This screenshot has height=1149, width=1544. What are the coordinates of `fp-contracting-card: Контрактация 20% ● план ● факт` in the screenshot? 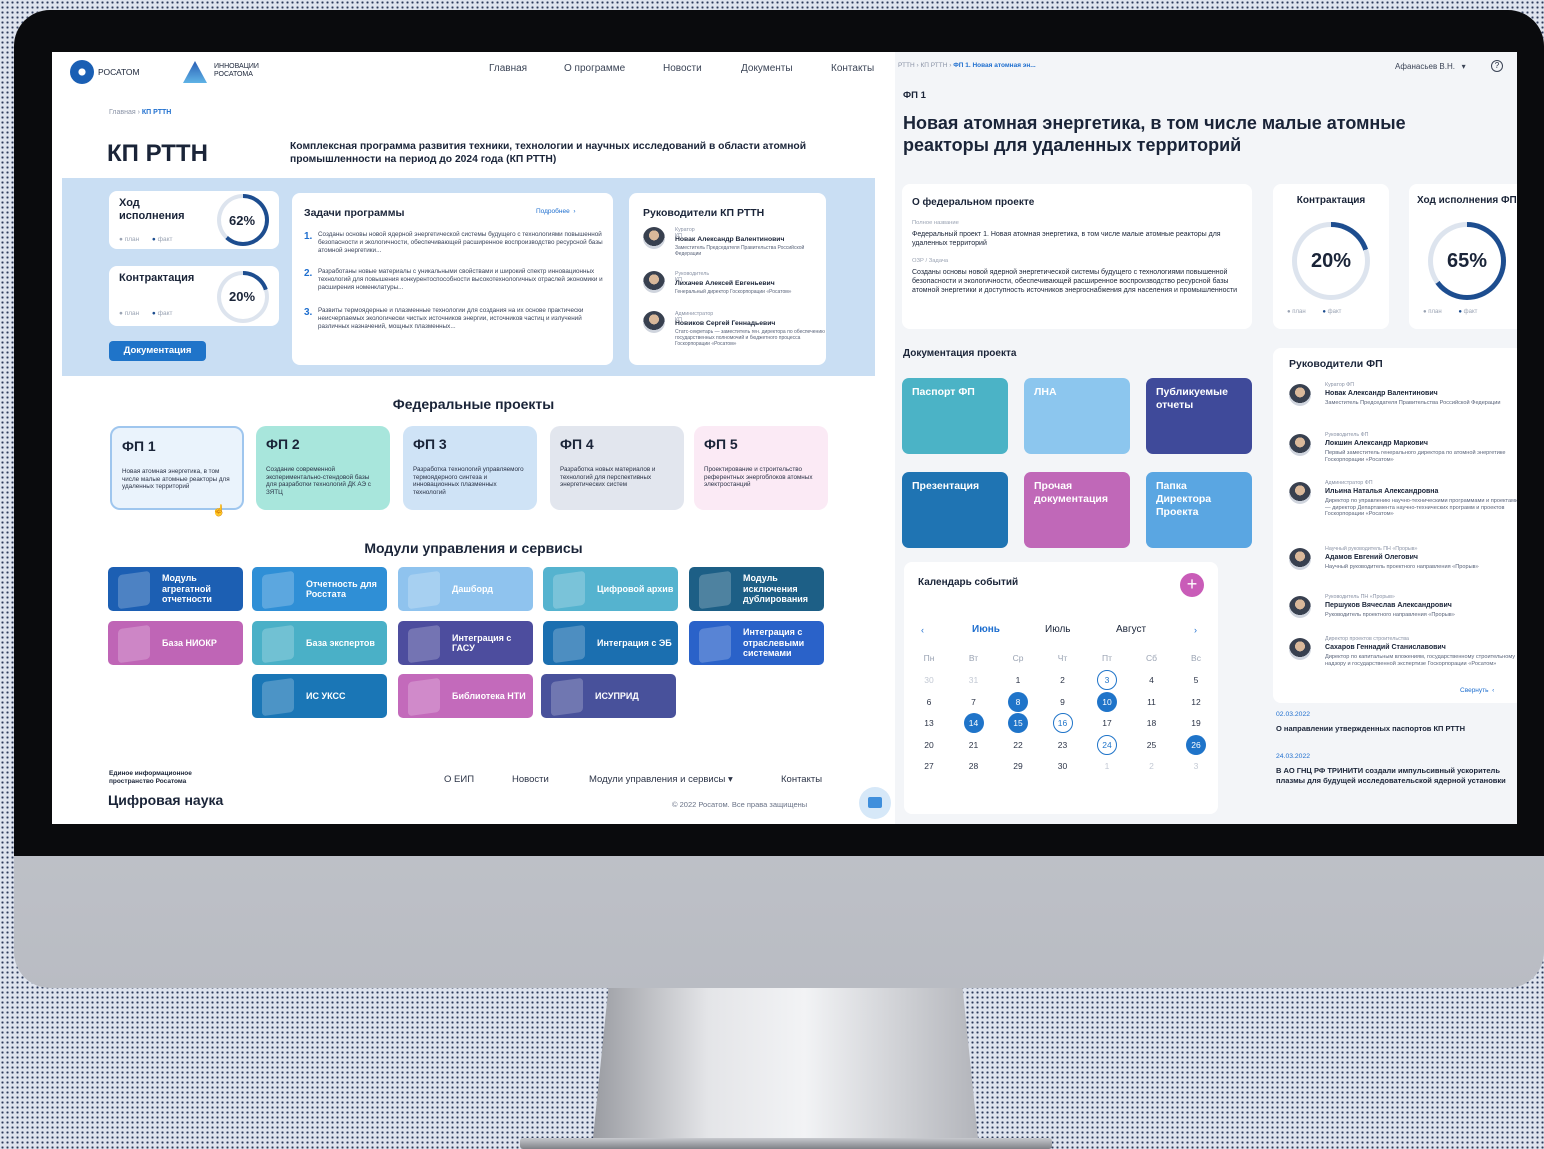 It's located at (1331, 256).